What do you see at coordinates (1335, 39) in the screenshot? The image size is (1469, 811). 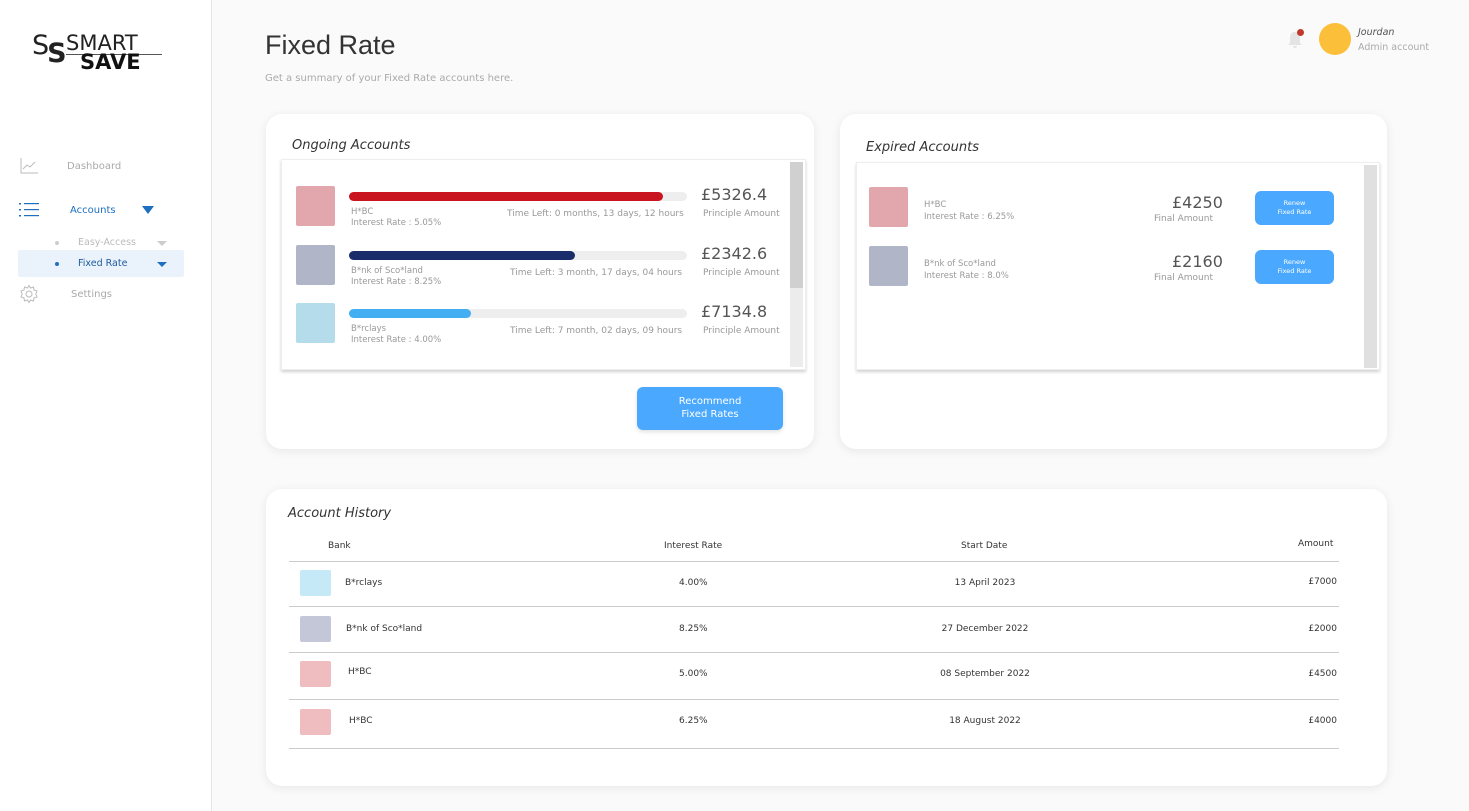 I see `avatar` at bounding box center [1335, 39].